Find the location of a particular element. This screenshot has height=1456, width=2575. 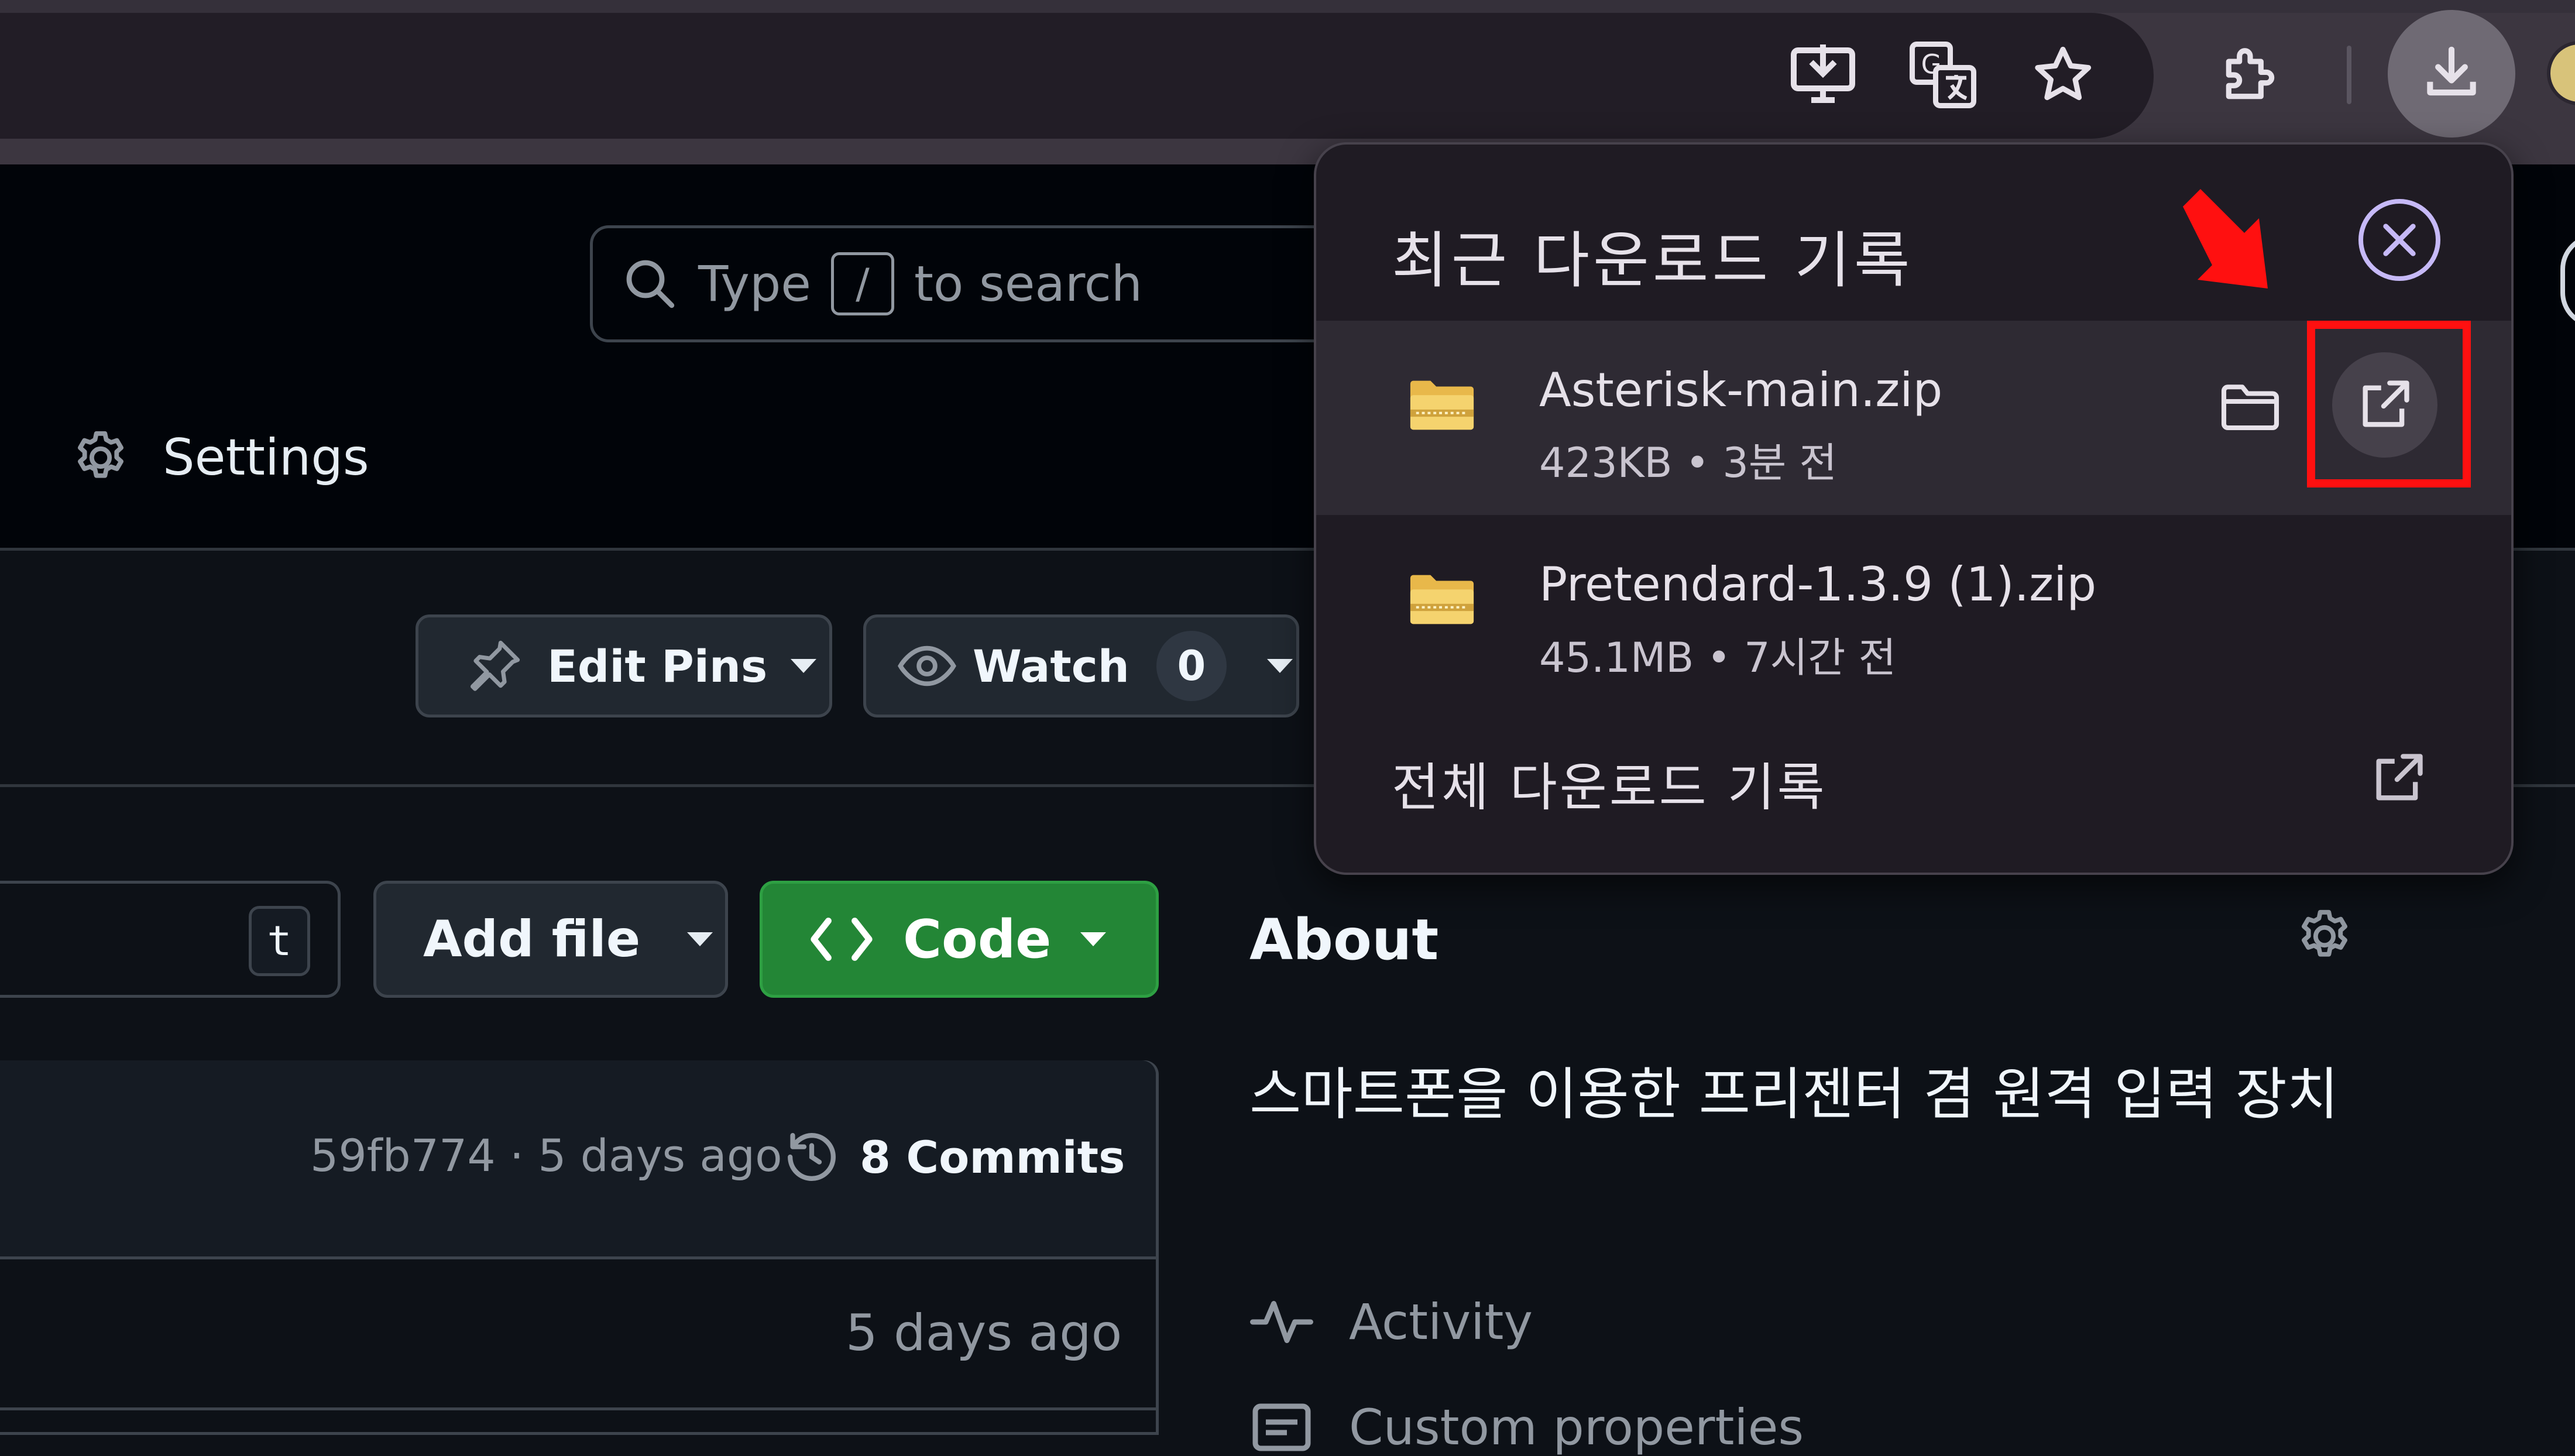

code-icon is located at coordinates (842, 939).